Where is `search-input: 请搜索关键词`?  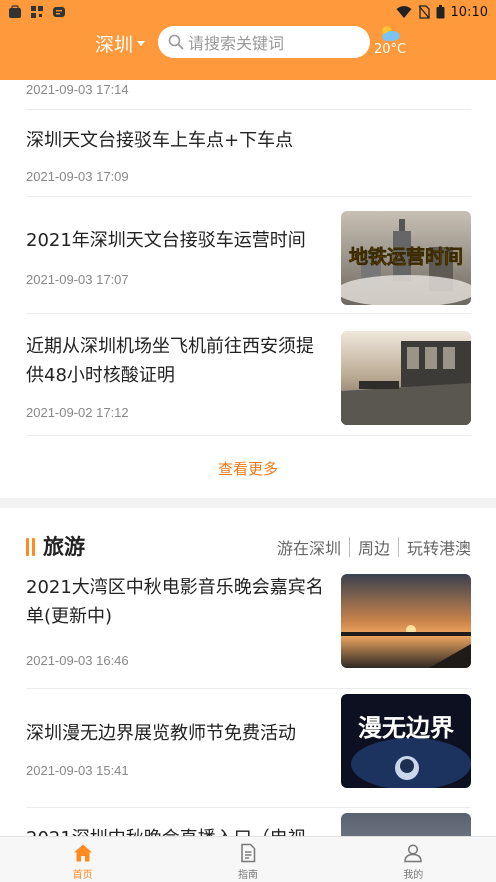 search-input: 请搜索关键词 is located at coordinates (264, 42).